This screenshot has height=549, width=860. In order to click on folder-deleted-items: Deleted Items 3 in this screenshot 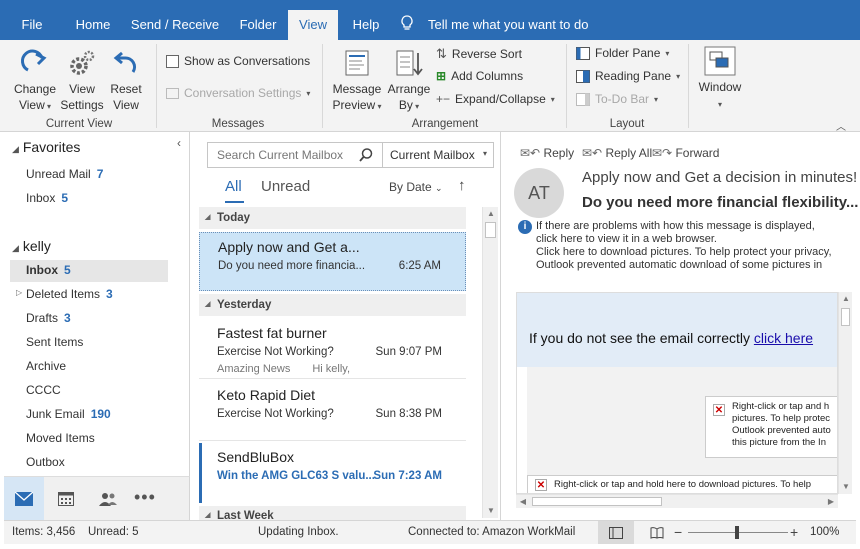, I will do `click(69, 294)`.